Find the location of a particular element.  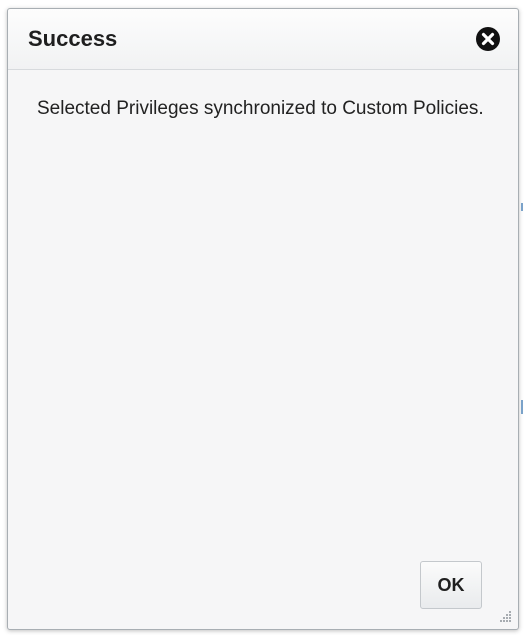

resize-grip-icon is located at coordinates (505, 616).